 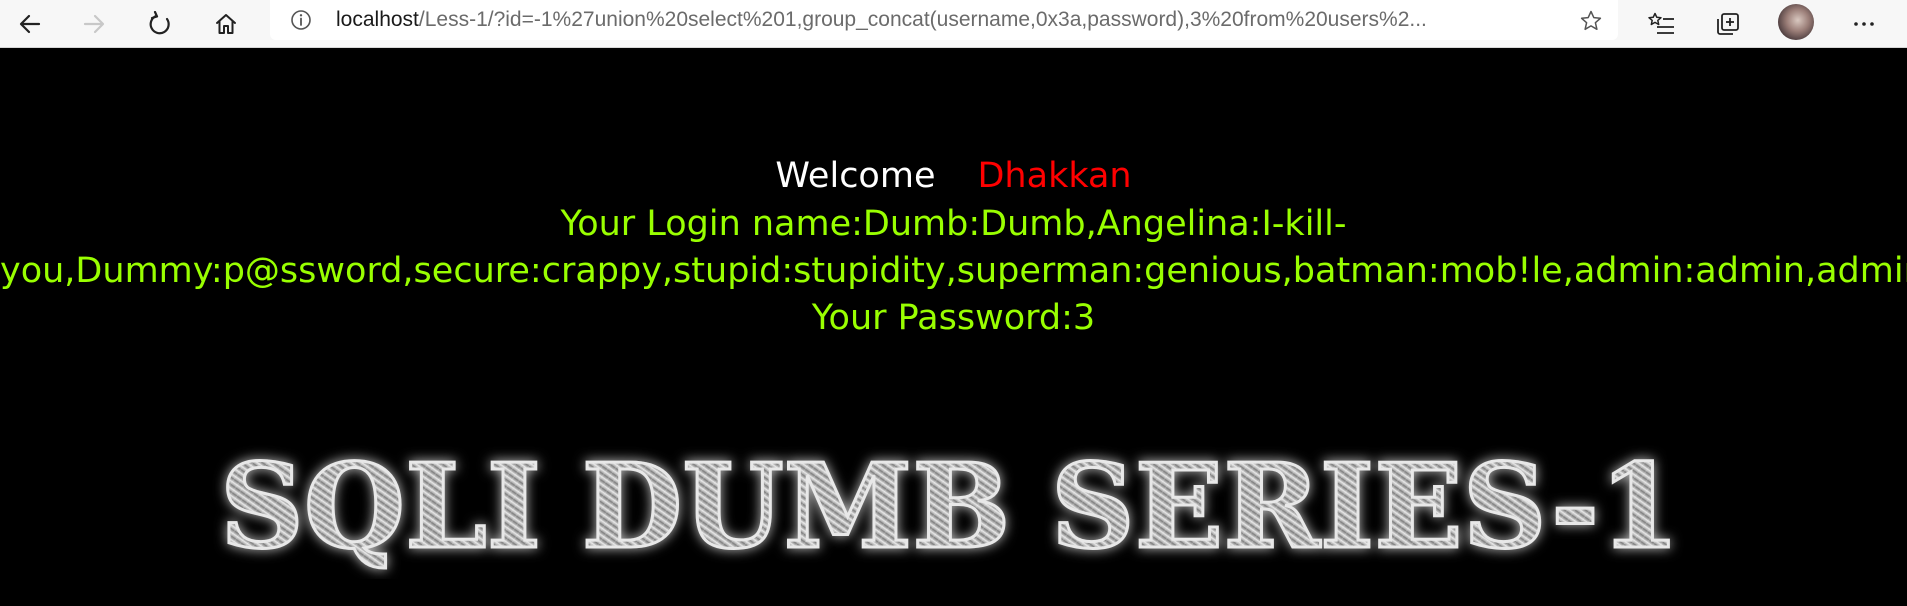 I want to click on refresh-icon, so click(x=160, y=24).